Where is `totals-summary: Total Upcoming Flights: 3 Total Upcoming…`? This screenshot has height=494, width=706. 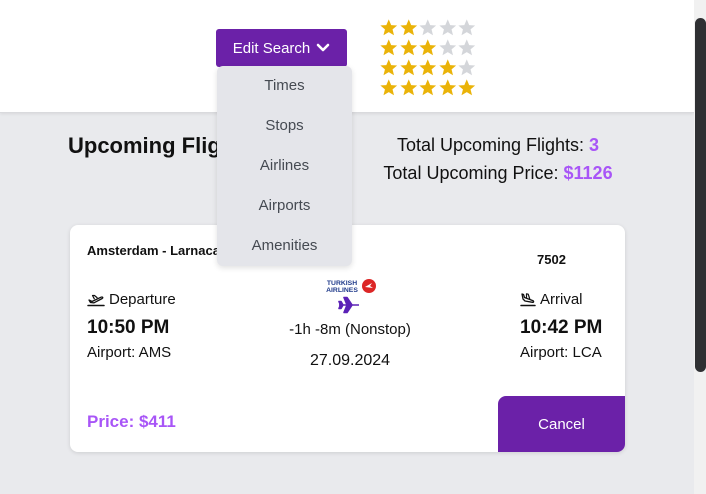
totals-summary: Total Upcoming Flights: 3 Total Upcoming… is located at coordinates (498, 161).